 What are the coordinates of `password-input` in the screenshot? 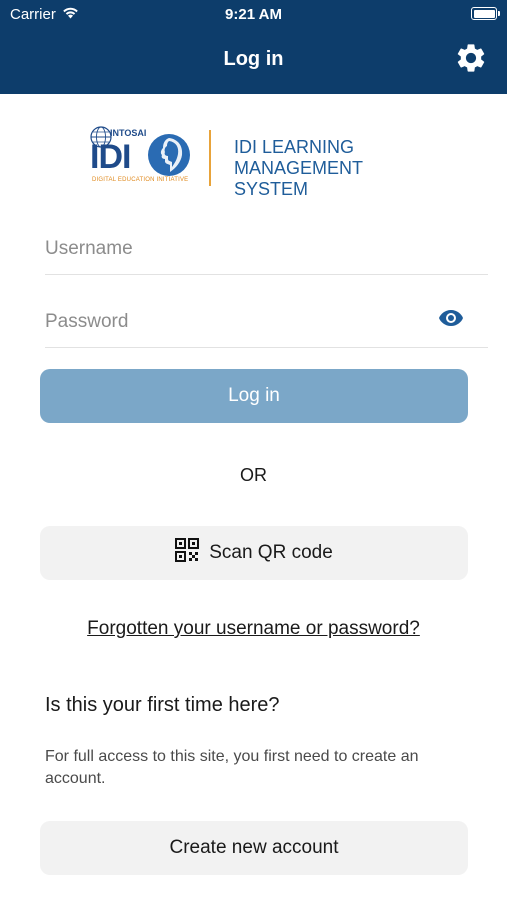 It's located at (235, 322).